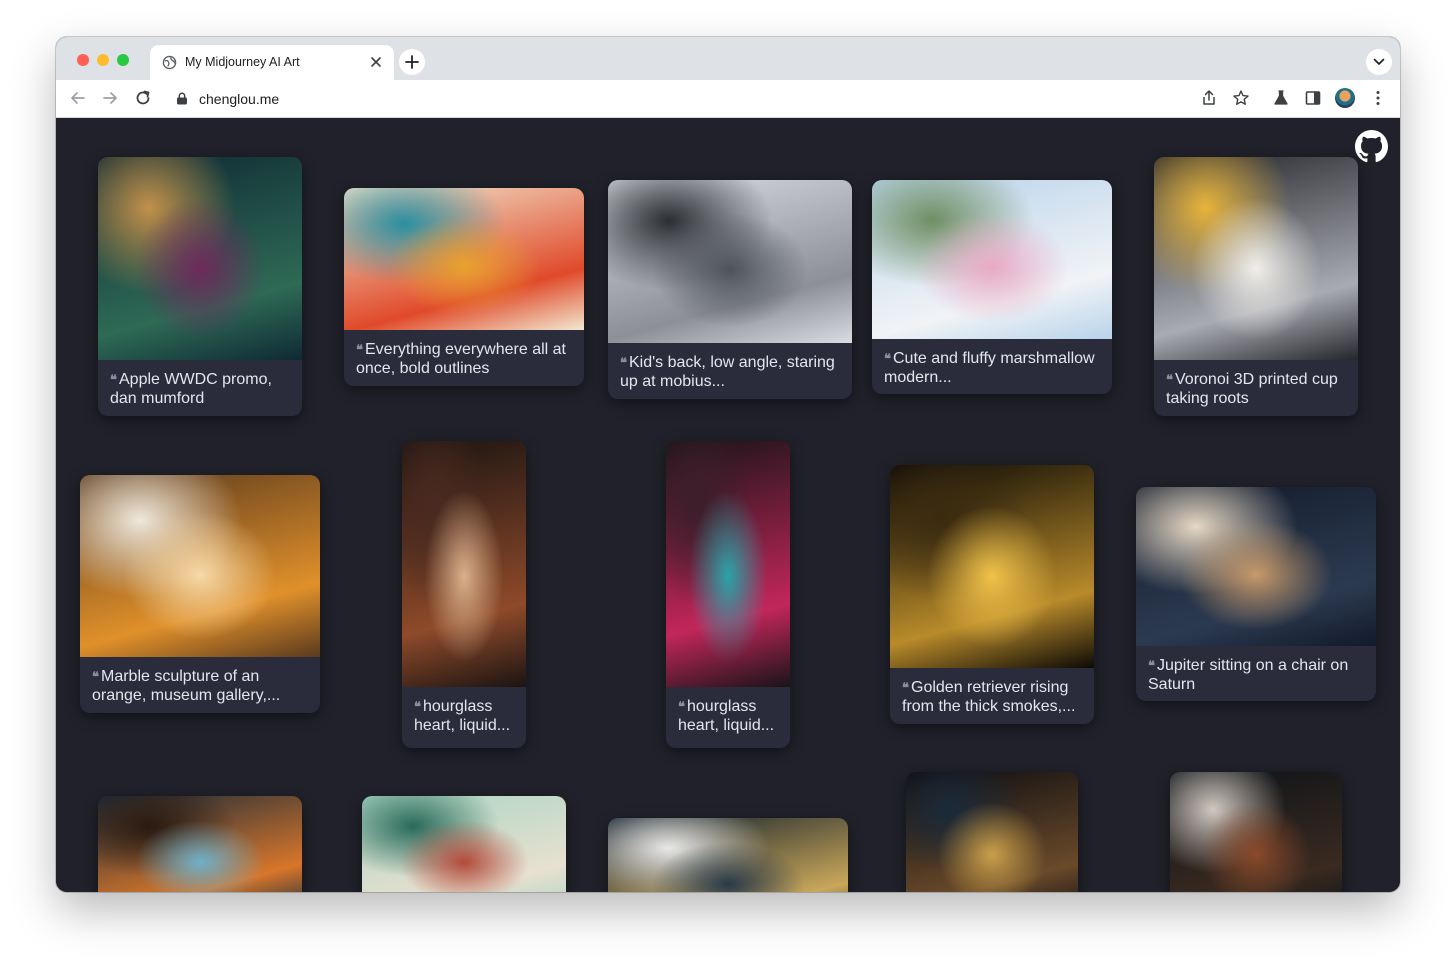 The width and height of the screenshot is (1456, 966). I want to click on gallery-card: ❝ Jupiter sitting on a chair on Saturn, so click(1256, 594).